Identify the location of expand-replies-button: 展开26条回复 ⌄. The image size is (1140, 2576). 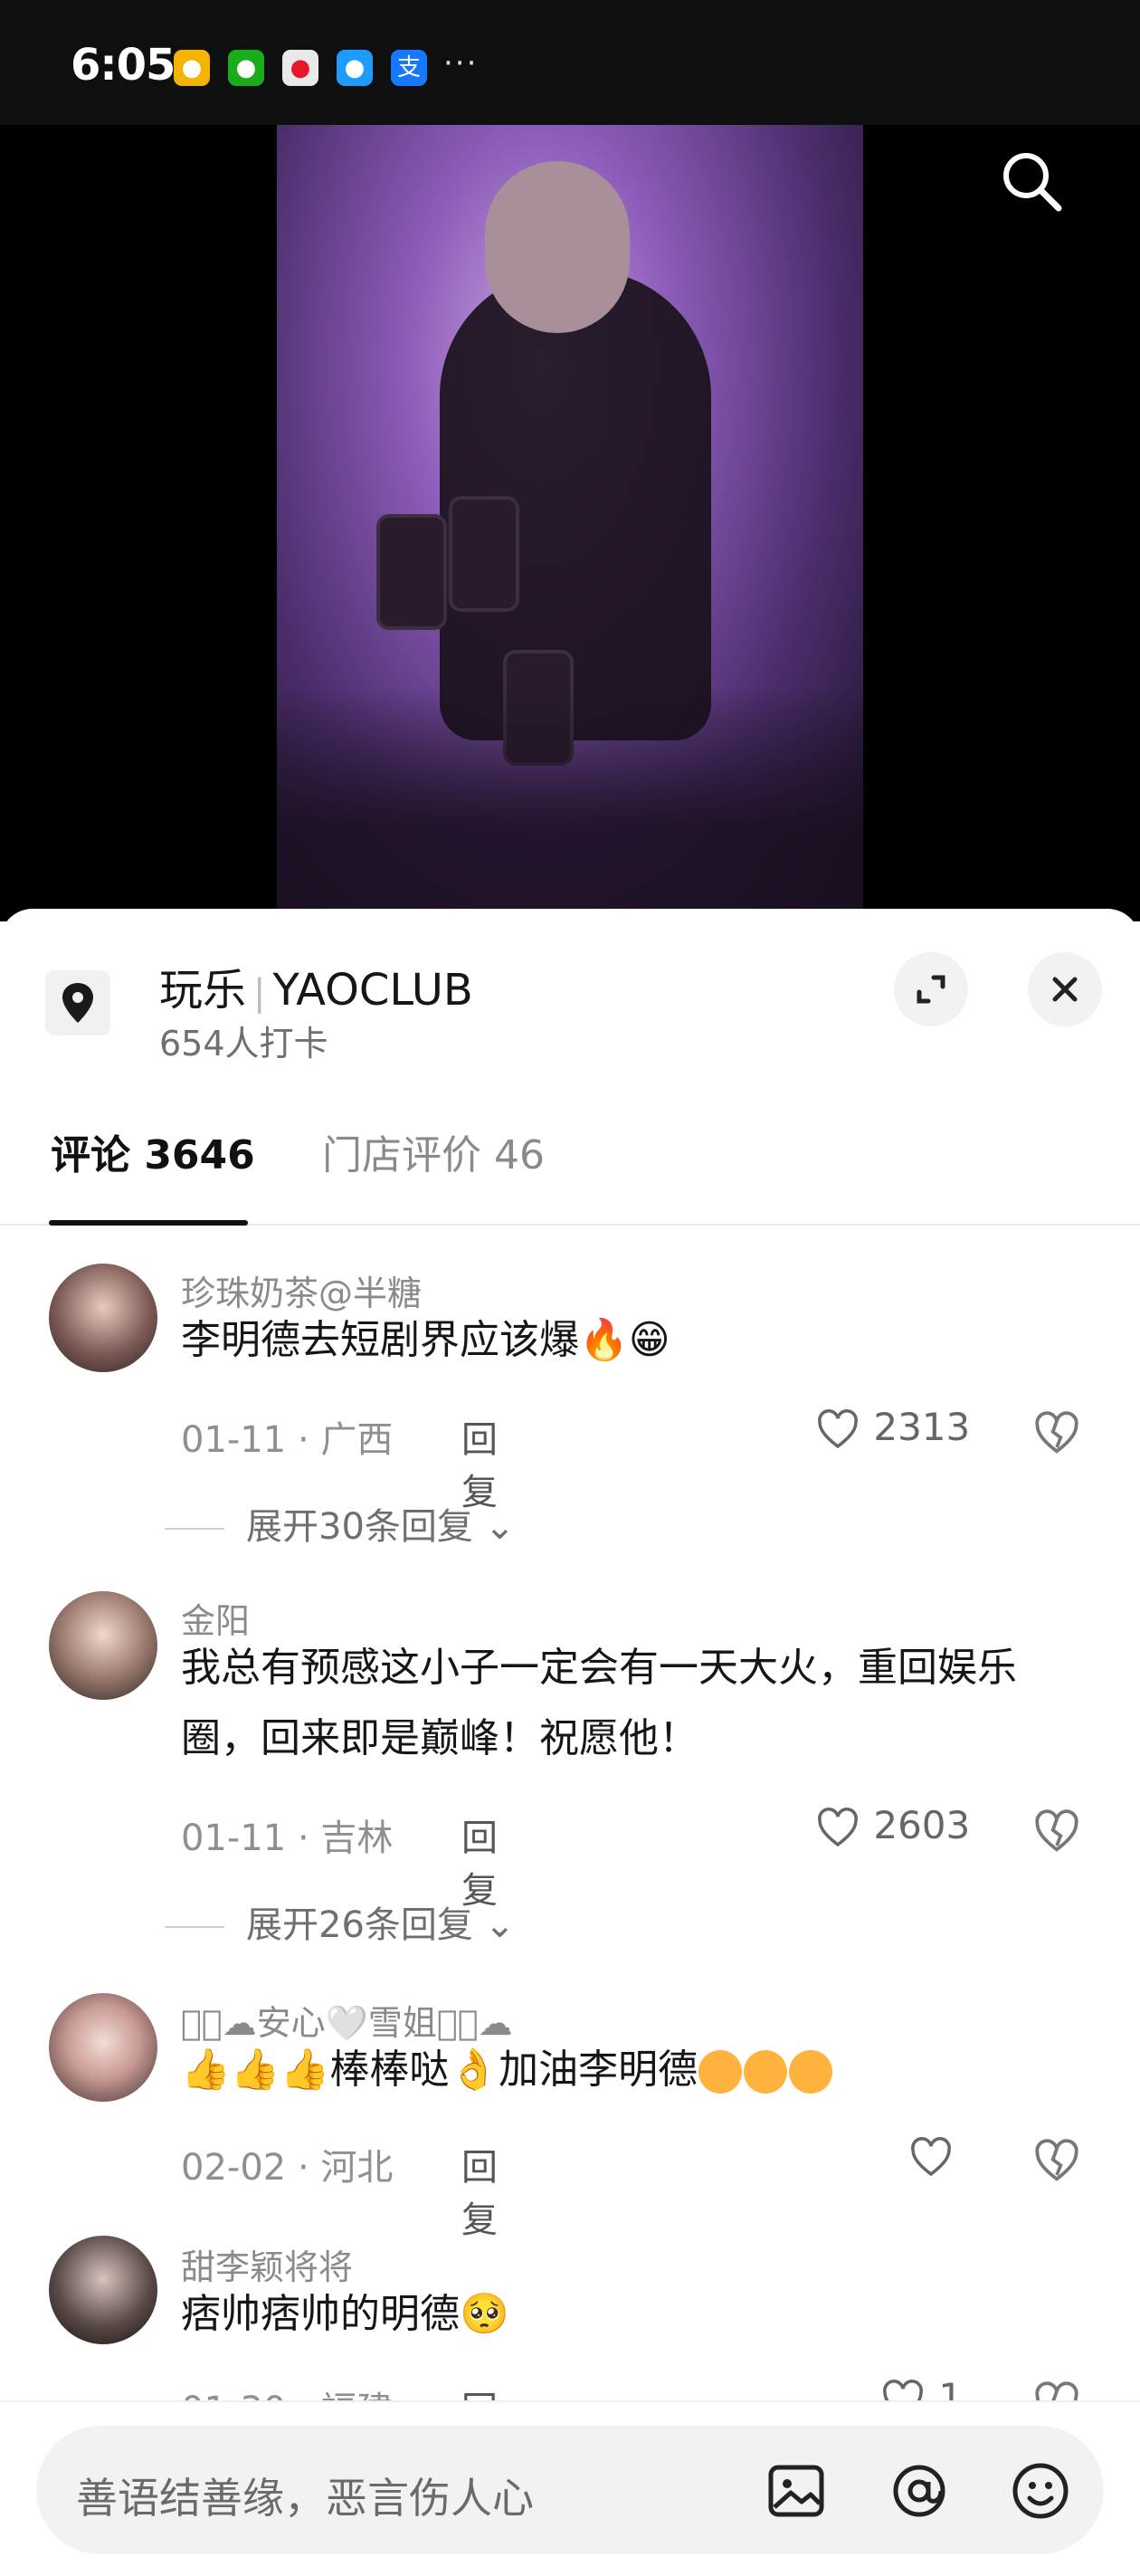
(340, 1922).